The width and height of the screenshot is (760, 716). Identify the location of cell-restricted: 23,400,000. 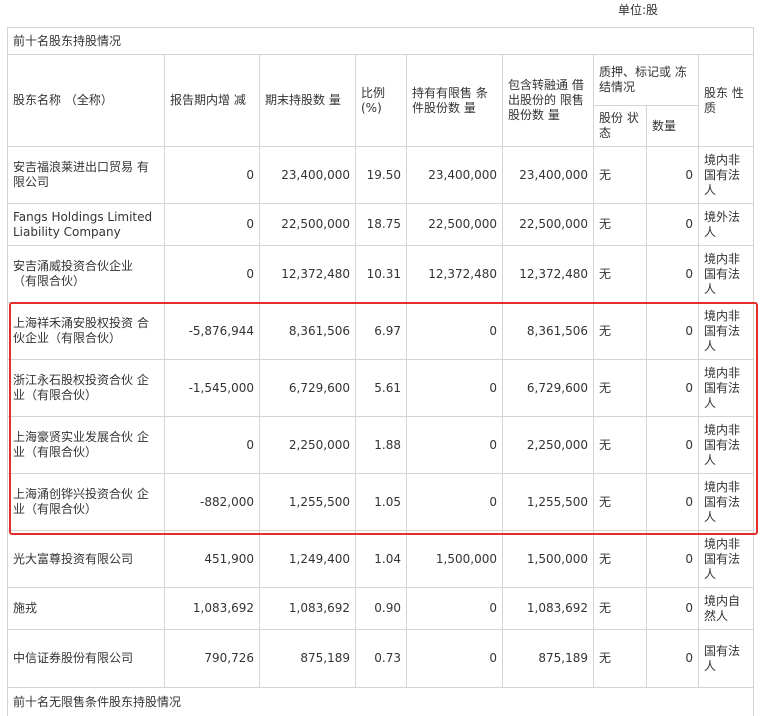
(455, 175).